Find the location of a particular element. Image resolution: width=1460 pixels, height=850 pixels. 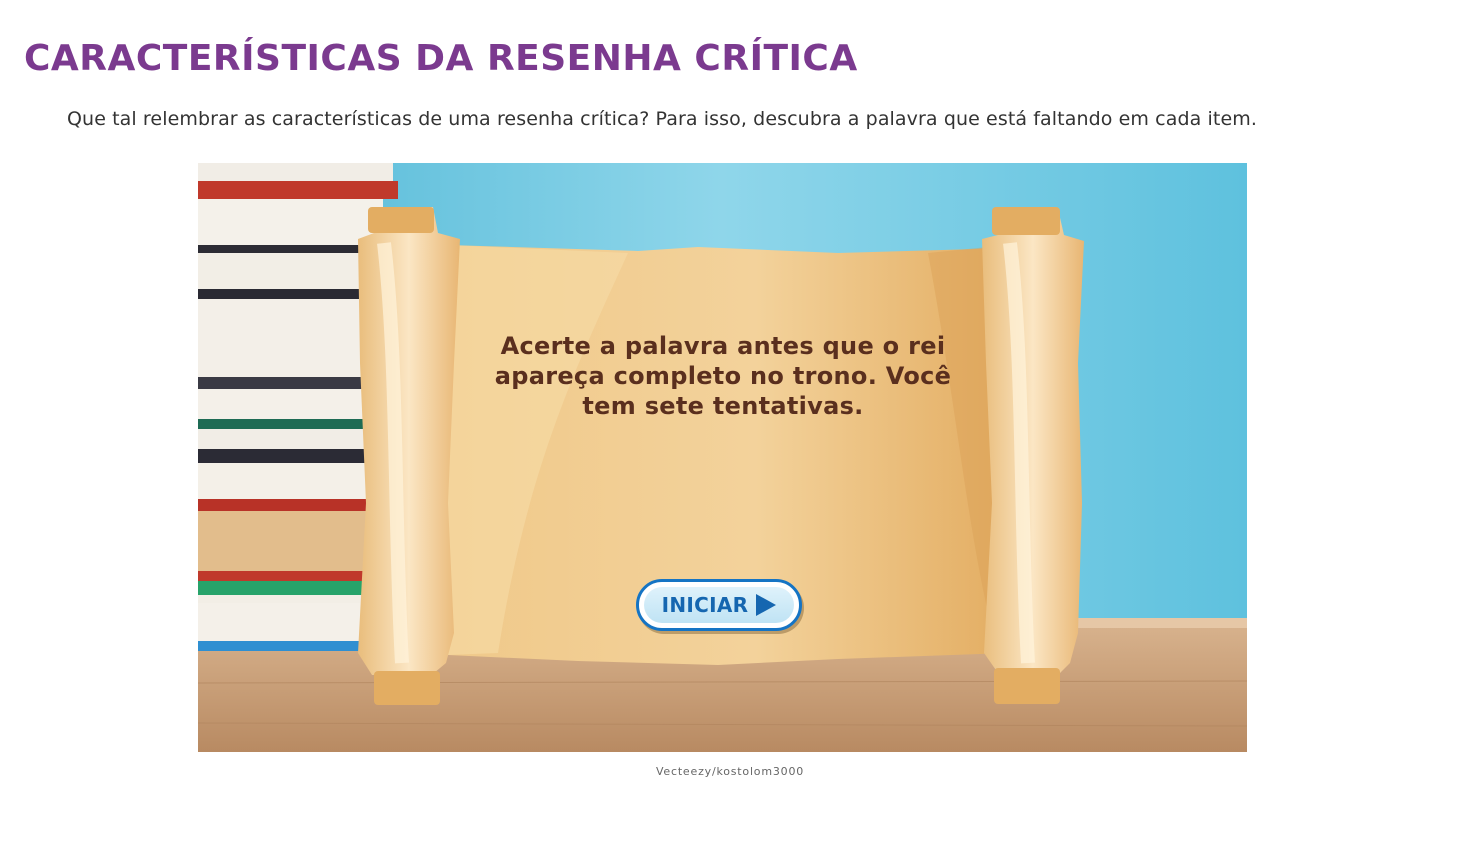

image-credit: Vecteezy/kostolom3000 is located at coordinates (730, 771).